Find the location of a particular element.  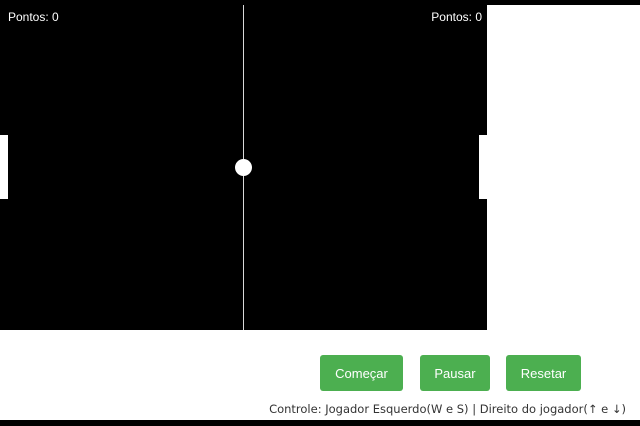

start-button: Começar is located at coordinates (361, 373).